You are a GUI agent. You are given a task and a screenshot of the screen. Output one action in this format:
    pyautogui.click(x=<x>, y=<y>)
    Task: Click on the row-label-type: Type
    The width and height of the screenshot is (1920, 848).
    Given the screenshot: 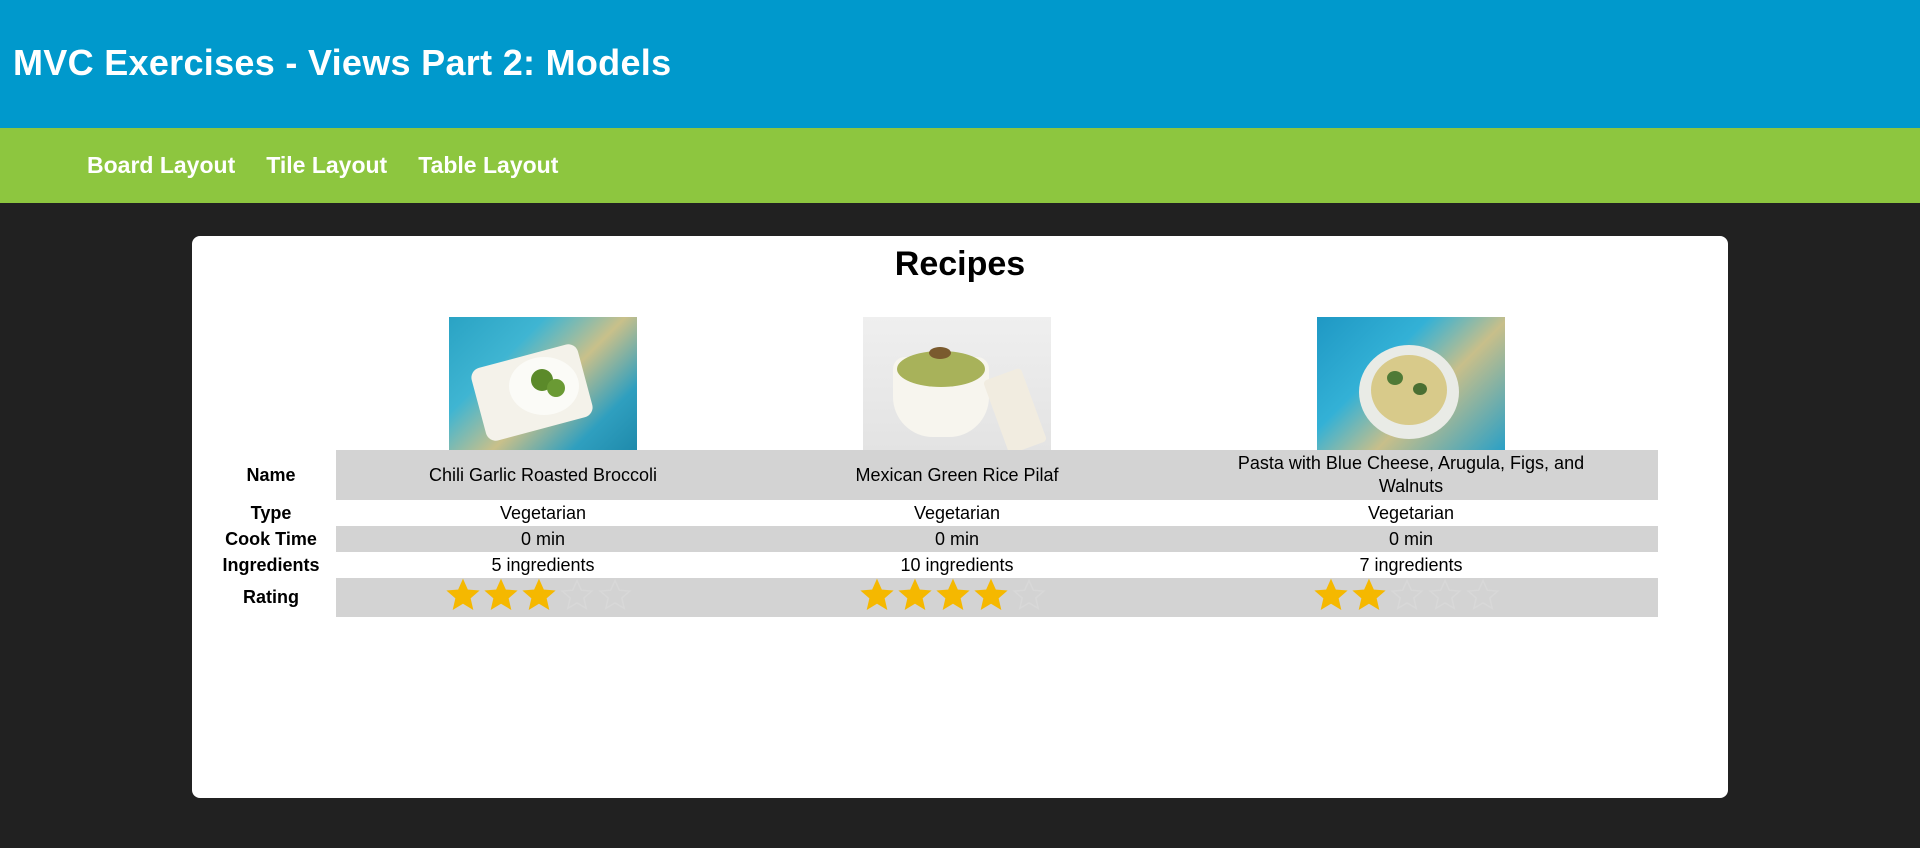 What is the action you would take?
    pyautogui.click(x=271, y=512)
    